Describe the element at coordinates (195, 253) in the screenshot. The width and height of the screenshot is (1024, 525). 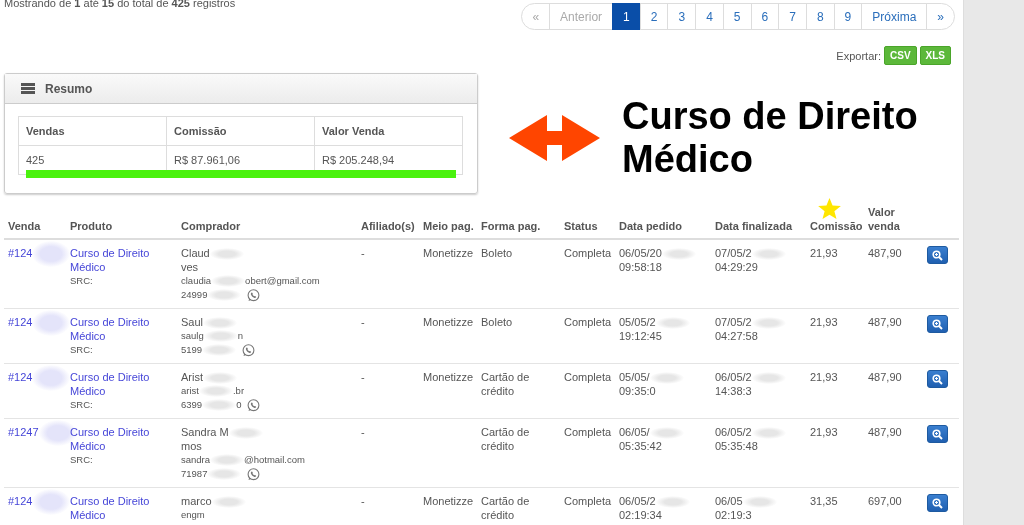
I see `buyer-name: Claud` at that location.